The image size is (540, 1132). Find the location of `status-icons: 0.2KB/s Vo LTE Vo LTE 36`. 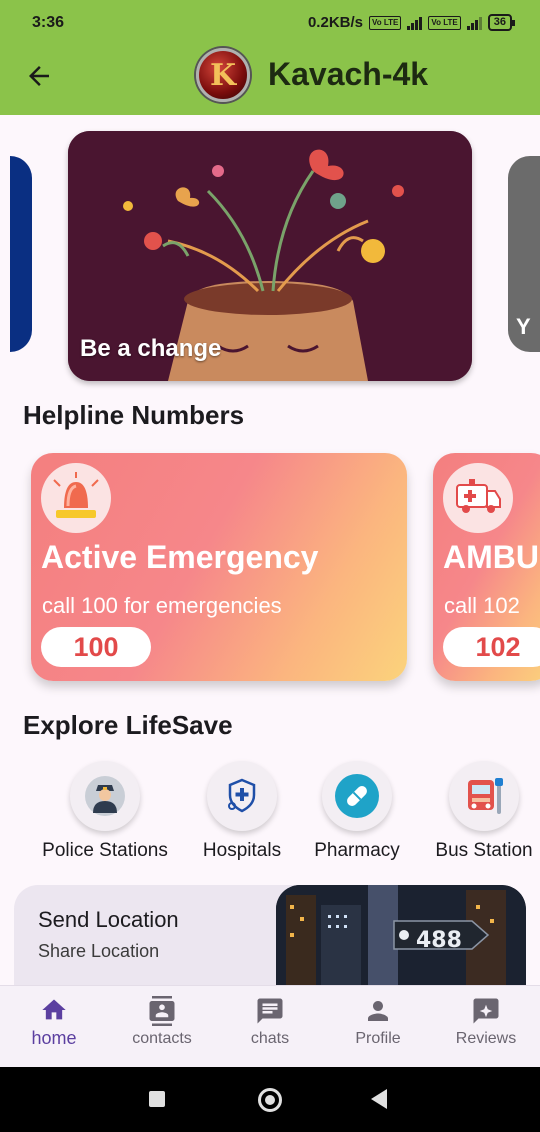

status-icons: 0.2KB/s Vo LTE Vo LTE 36 is located at coordinates (411, 22).